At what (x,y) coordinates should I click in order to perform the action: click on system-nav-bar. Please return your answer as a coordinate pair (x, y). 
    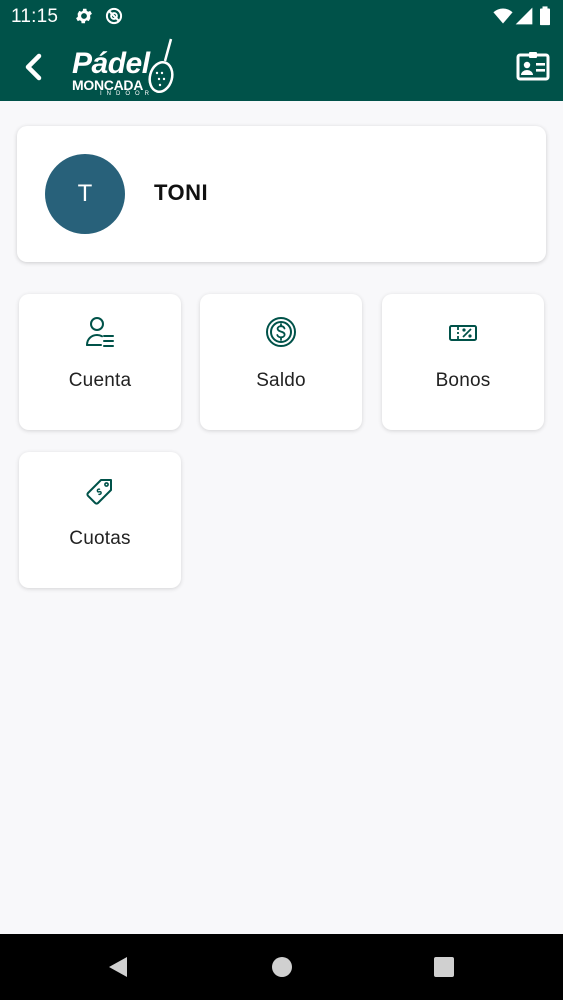
    Looking at the image, I should click on (281, 967).